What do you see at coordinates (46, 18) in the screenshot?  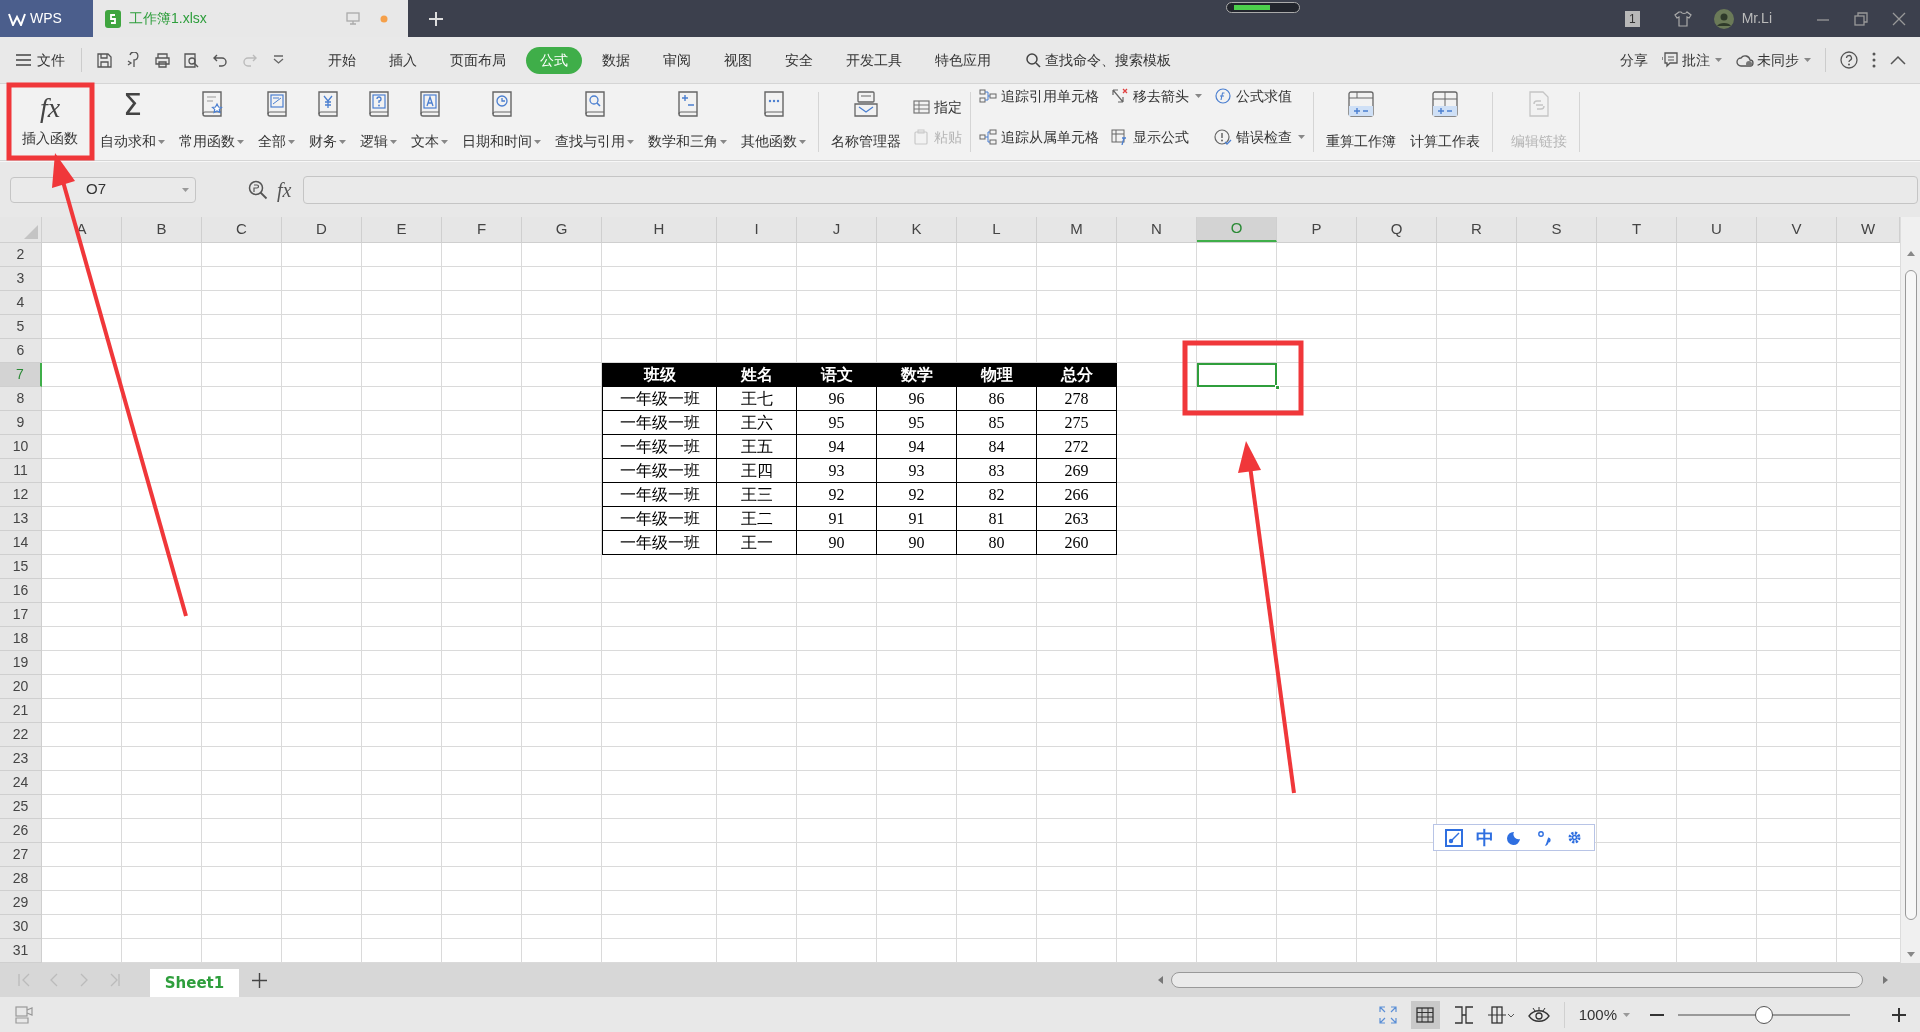 I see `app-tab: WPS` at bounding box center [46, 18].